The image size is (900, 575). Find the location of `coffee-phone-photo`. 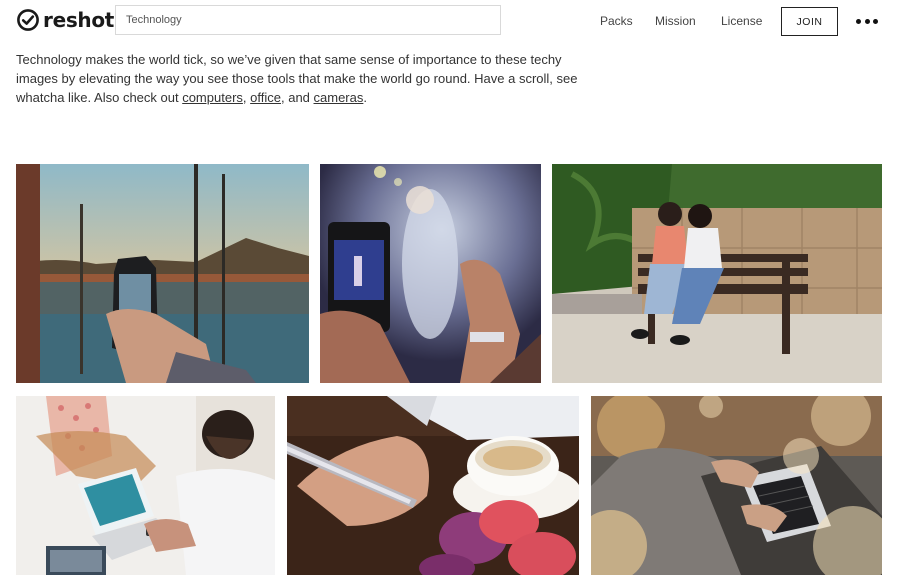

coffee-phone-photo is located at coordinates (433, 485).